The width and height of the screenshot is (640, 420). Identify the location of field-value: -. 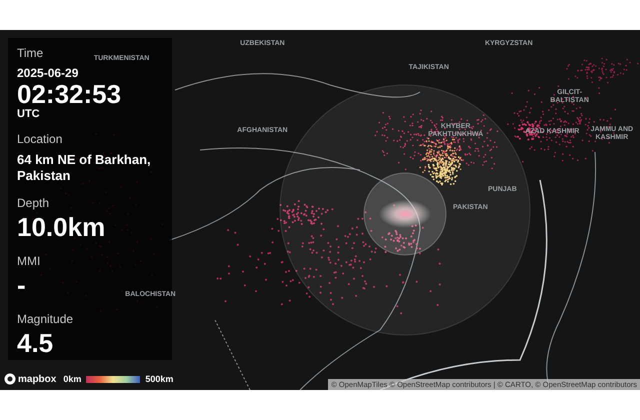
(21, 285).